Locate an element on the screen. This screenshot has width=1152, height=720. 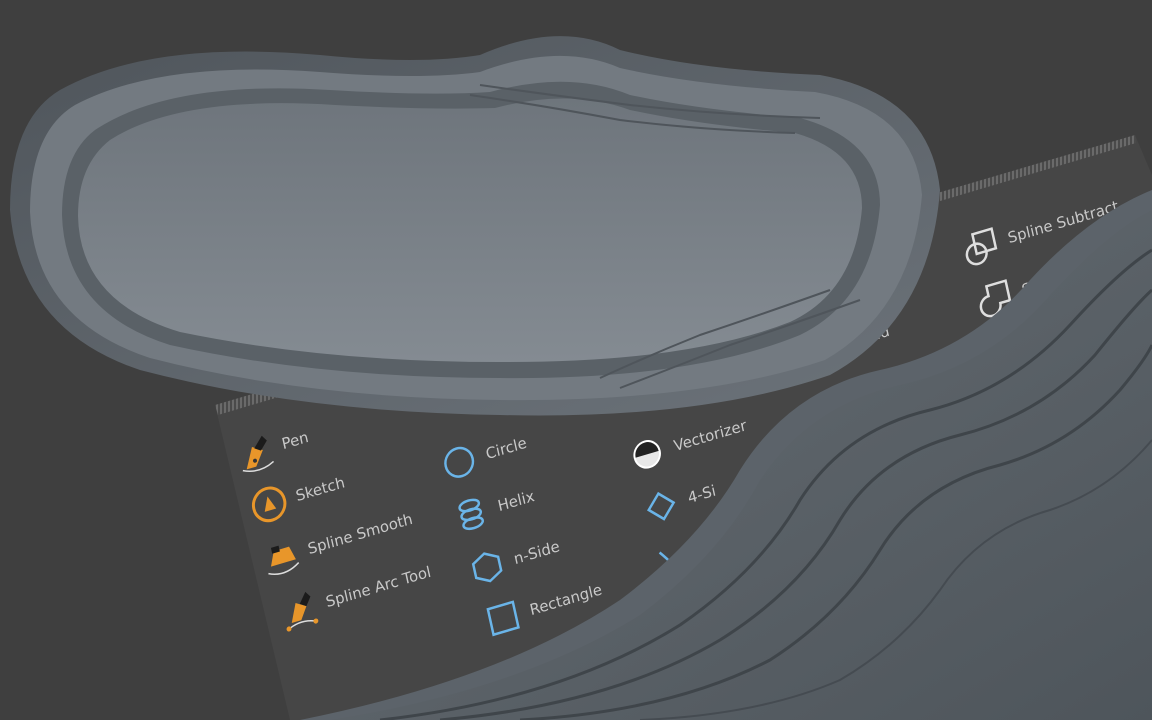
primitive-helix-label: Helix is located at coordinates (516, 501).